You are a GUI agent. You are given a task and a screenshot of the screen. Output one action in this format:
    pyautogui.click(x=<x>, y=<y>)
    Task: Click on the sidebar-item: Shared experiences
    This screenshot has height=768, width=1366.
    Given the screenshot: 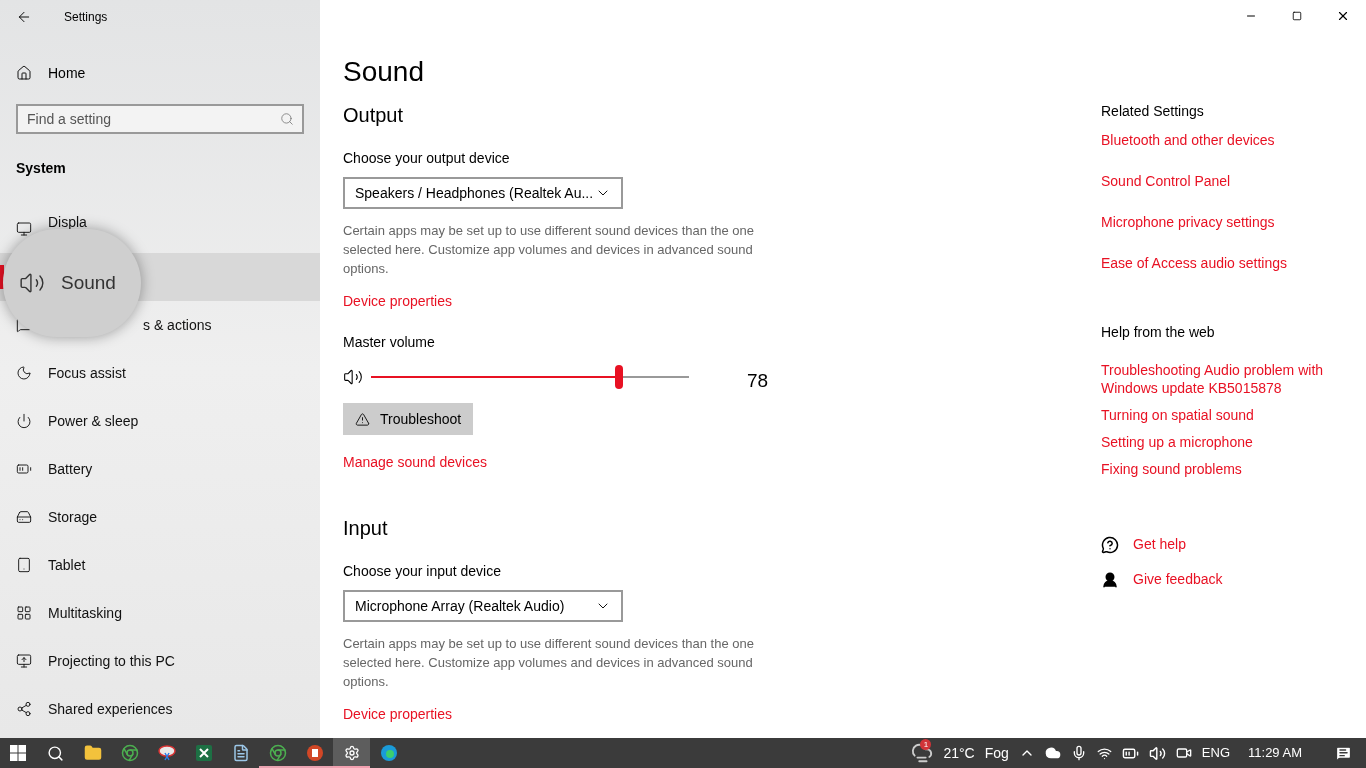 What is the action you would take?
    pyautogui.click(x=110, y=709)
    